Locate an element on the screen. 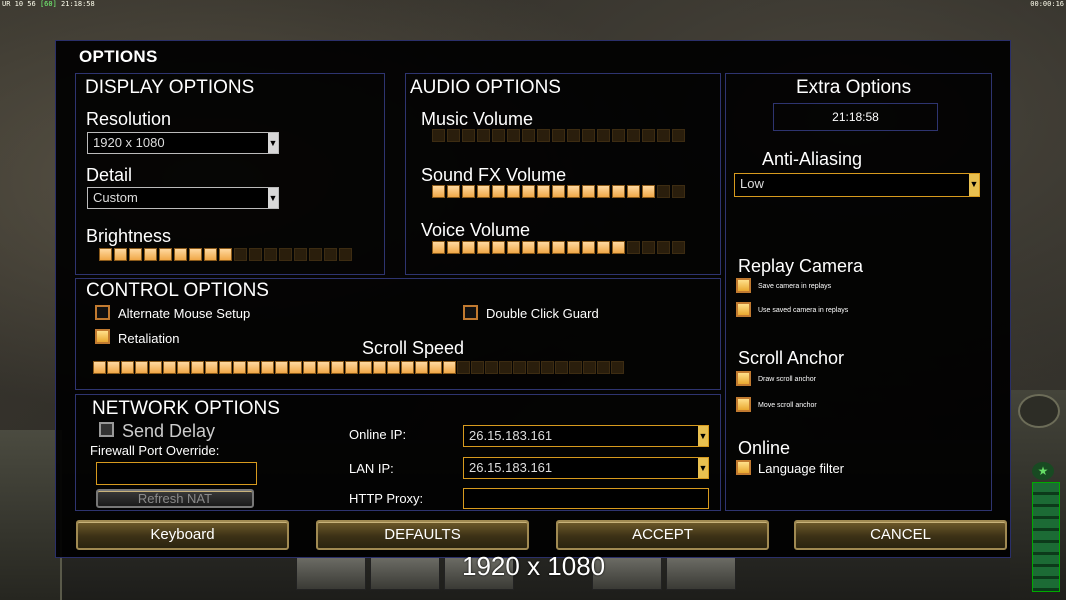  anti-aliasing-value: Low is located at coordinates (752, 183).